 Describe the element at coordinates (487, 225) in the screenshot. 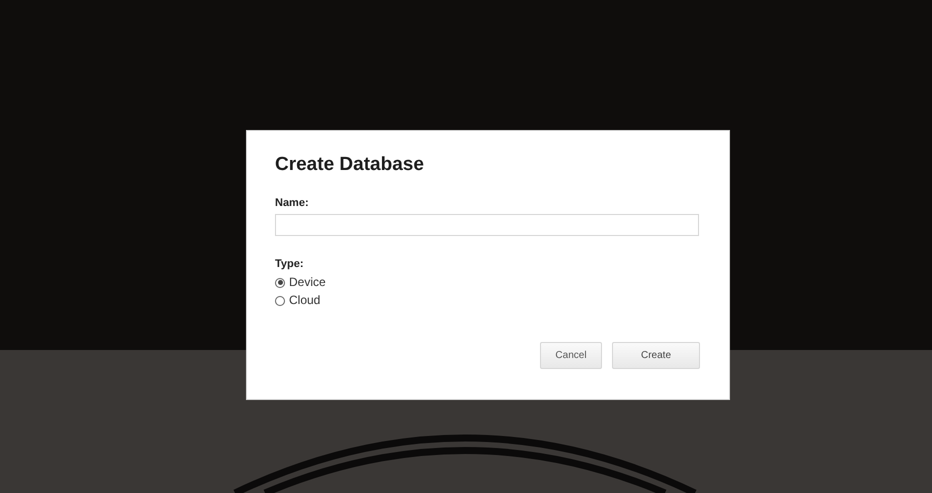

I see `name-input-field` at that location.